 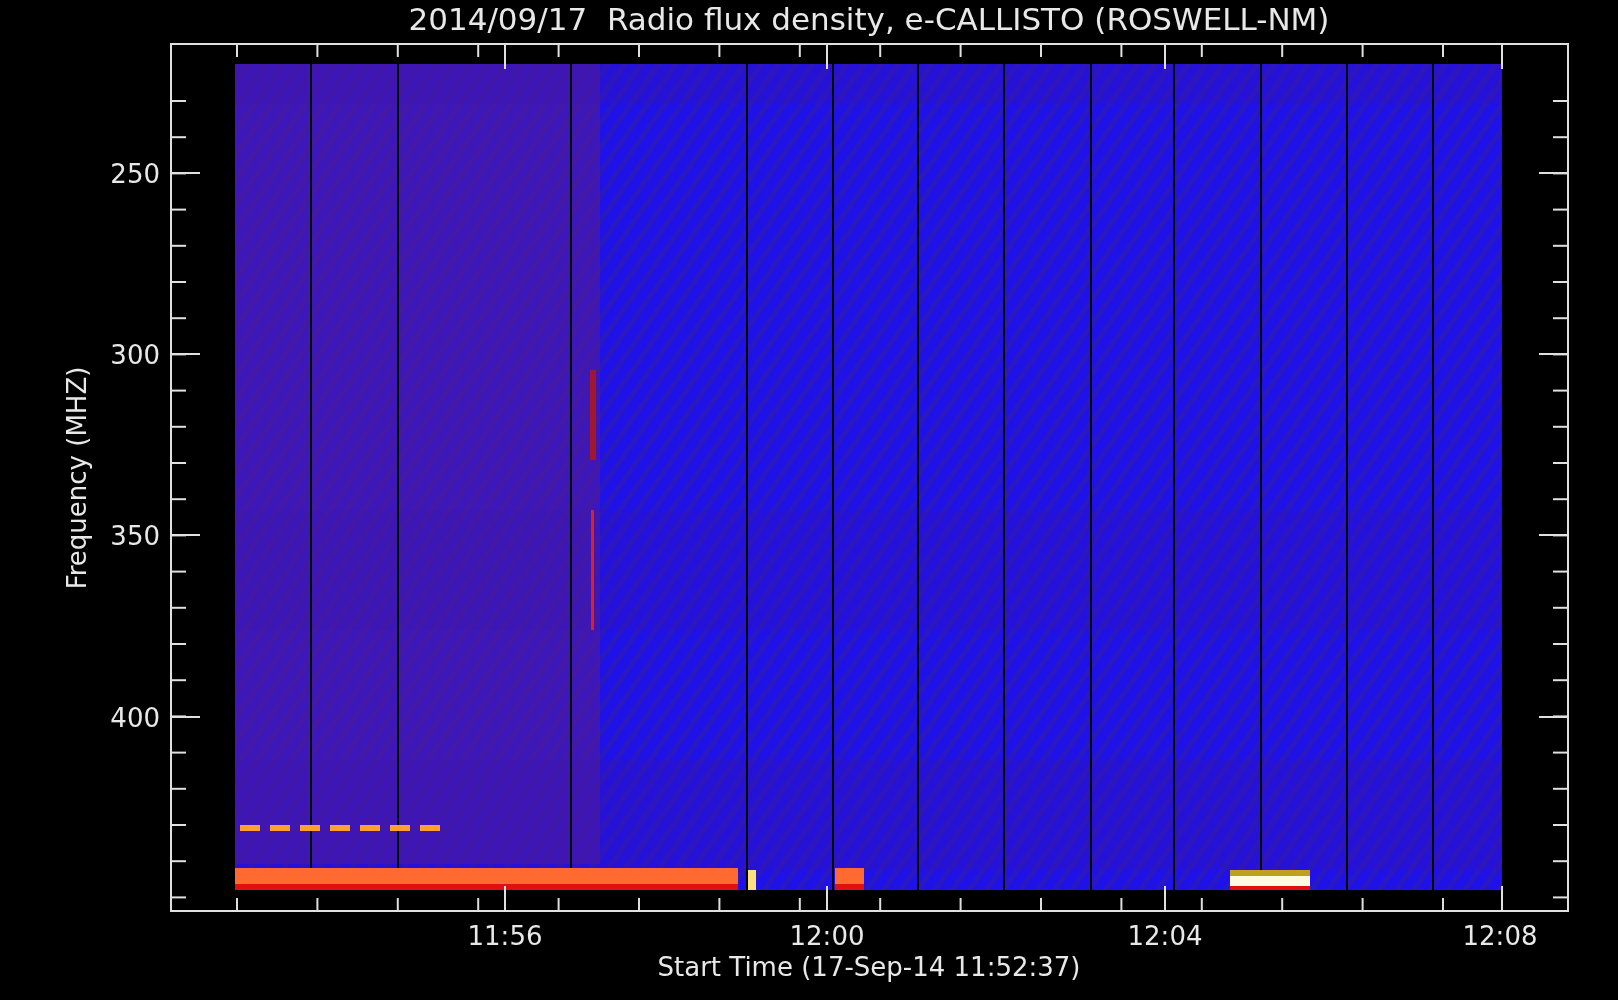 What do you see at coordinates (869, 967) in the screenshot?
I see `axis-title: Start Time (17-Sep-14 11:52:37)` at bounding box center [869, 967].